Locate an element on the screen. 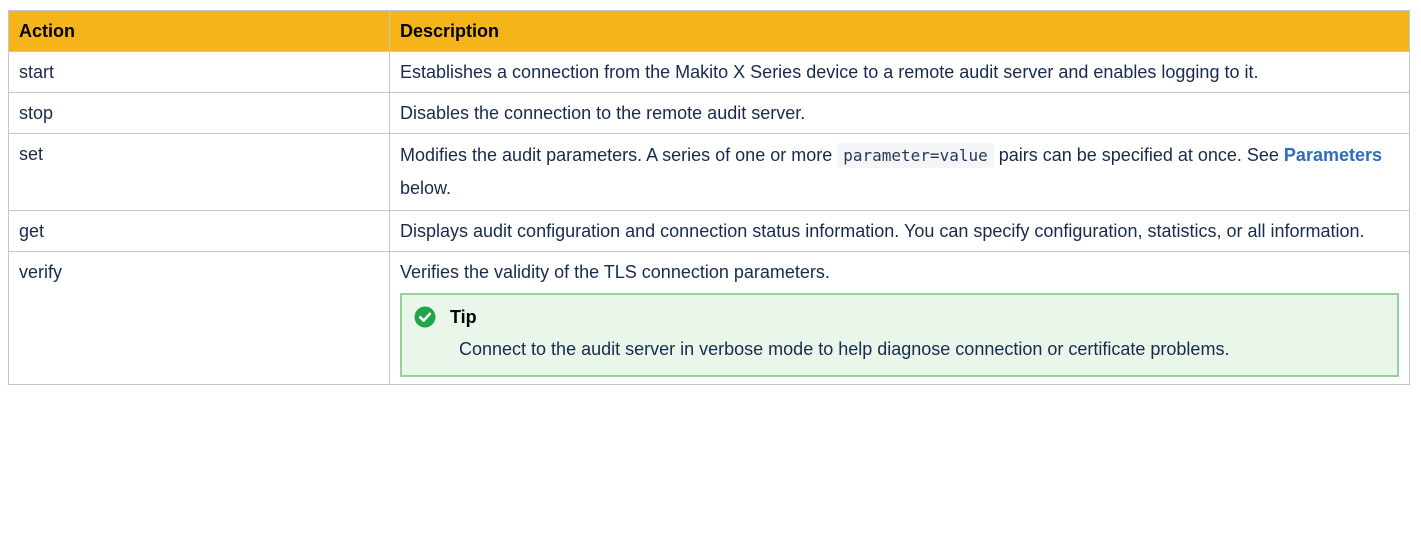 This screenshot has height=544, width=1421. action-cell: verify is located at coordinates (199, 318).